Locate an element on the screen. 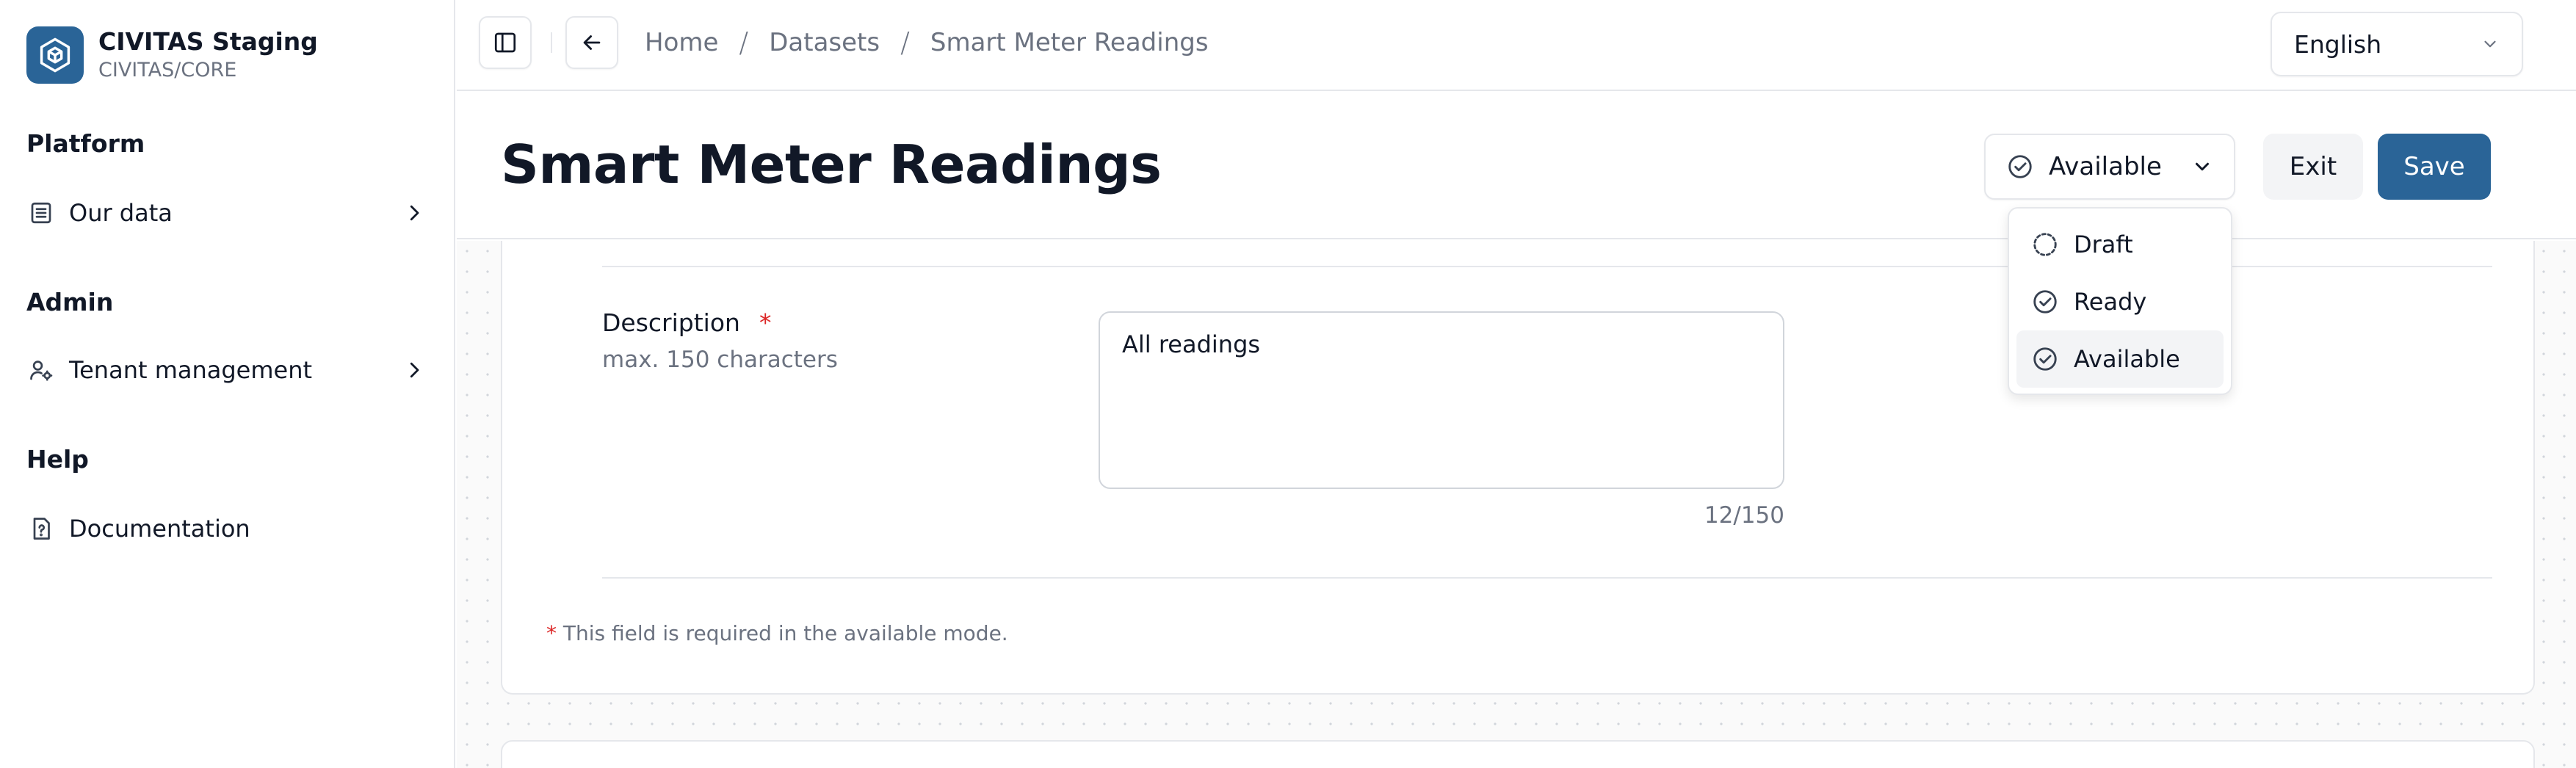 Image resolution: width=2576 pixels, height=768 pixels. language-select: English is located at coordinates (2397, 44).